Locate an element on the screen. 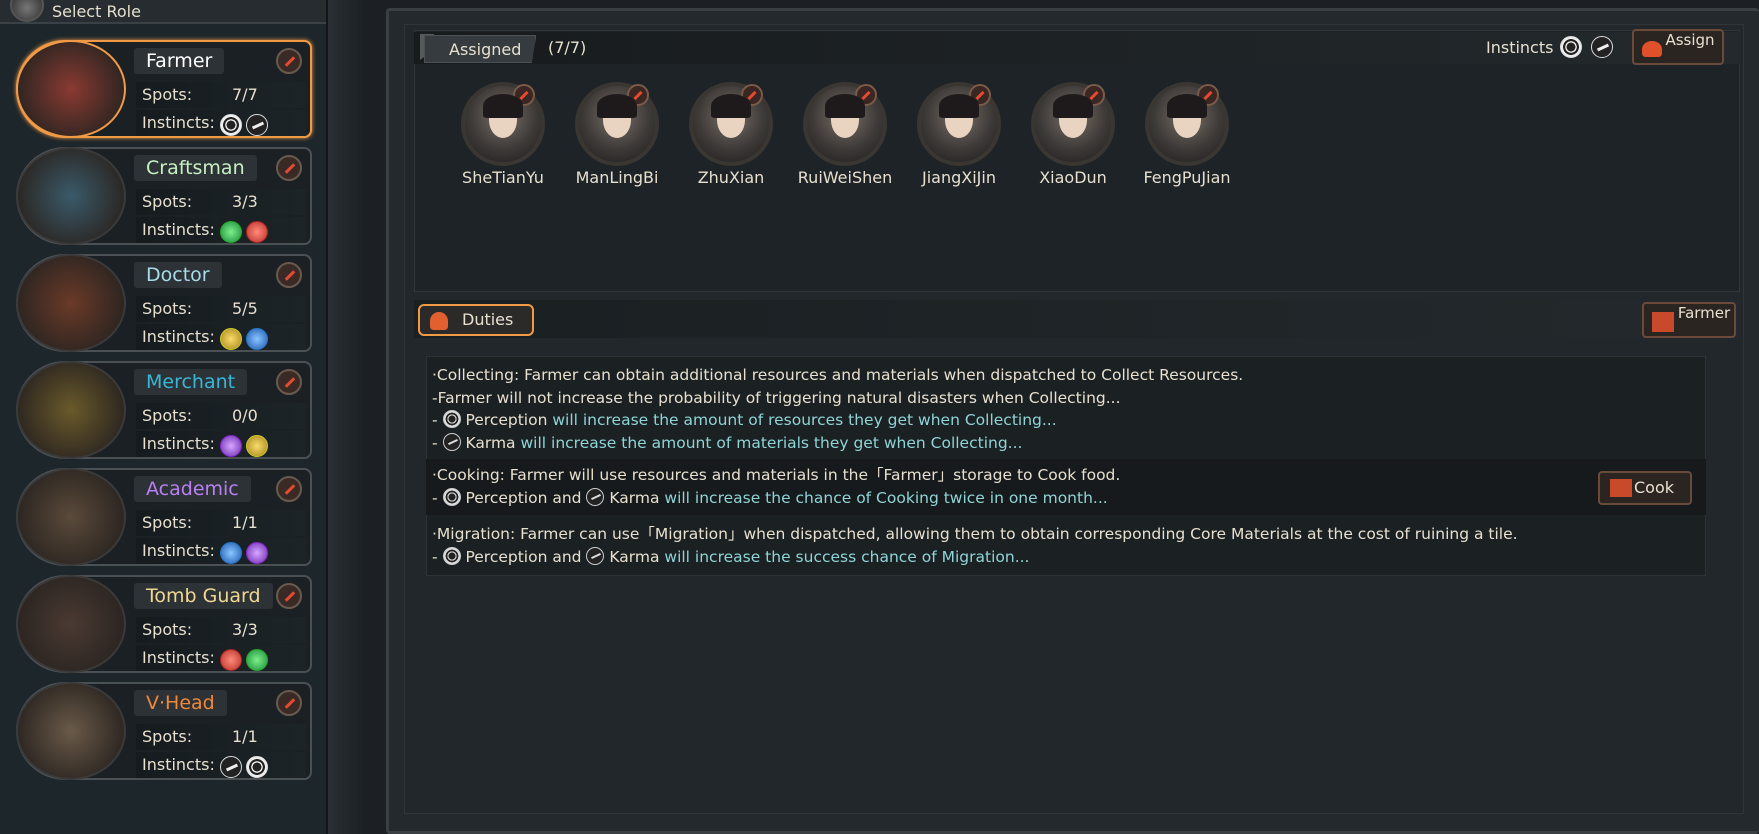 The width and height of the screenshot is (1759, 834). instincts-label: Instincts is located at coordinates (1520, 47).